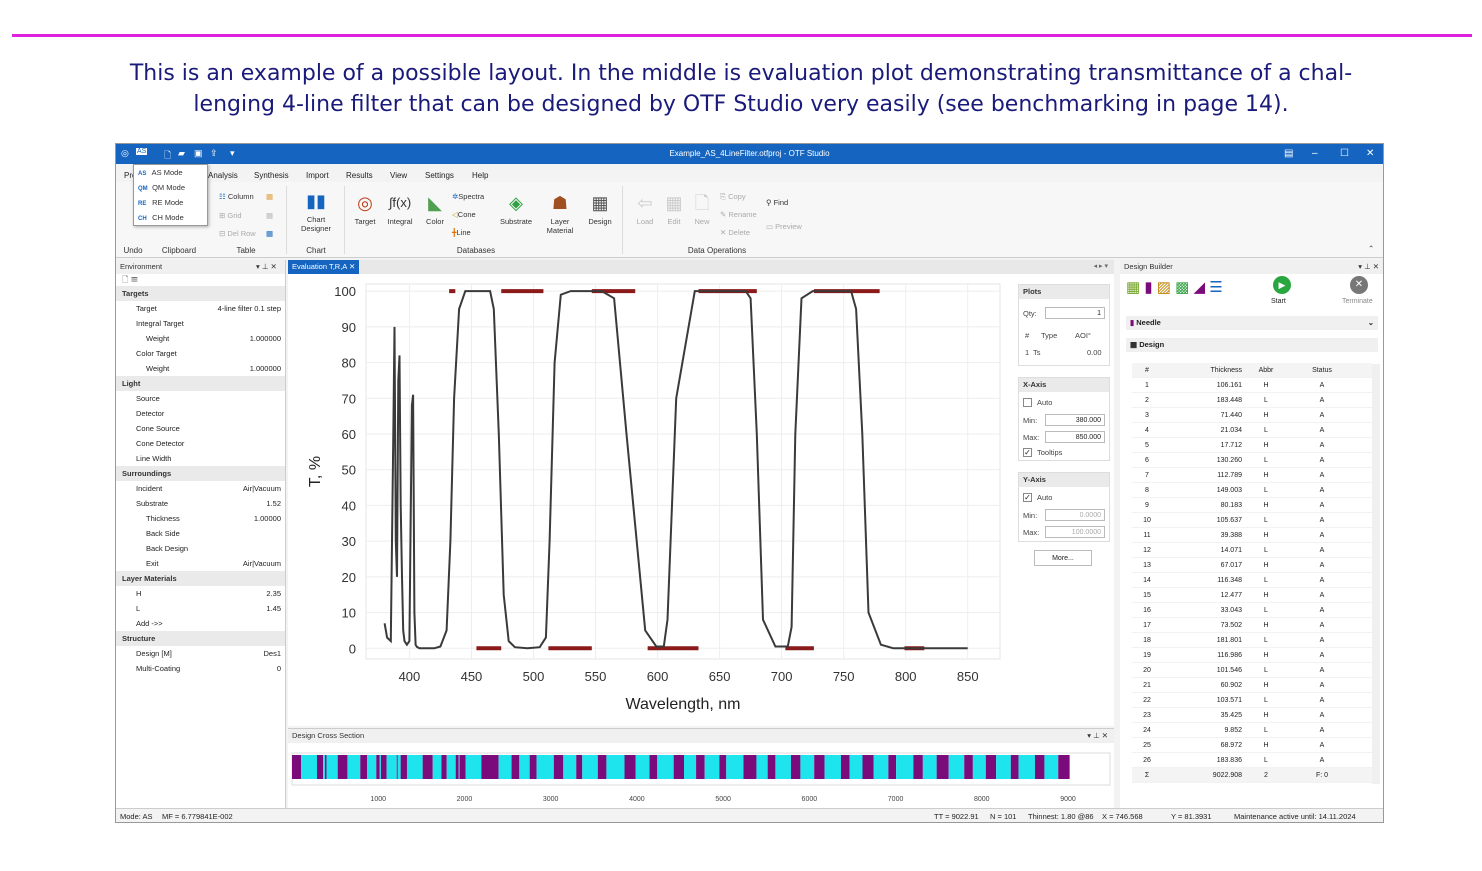  Describe the element at coordinates (1252, 655) in the screenshot. I see `table-row: 19 116.986 H A` at that location.